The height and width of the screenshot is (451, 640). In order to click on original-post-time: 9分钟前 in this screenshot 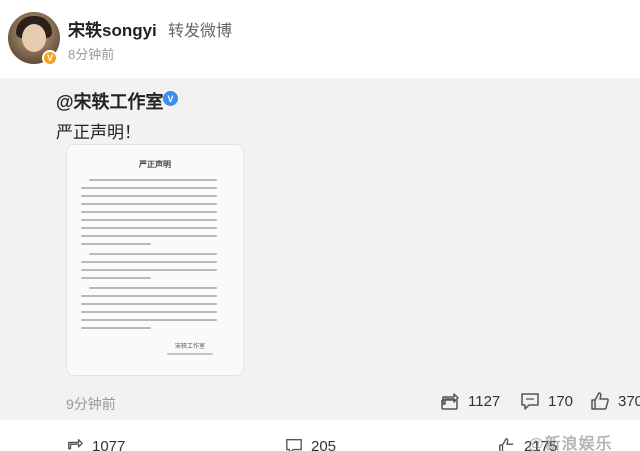, I will do `click(91, 404)`.